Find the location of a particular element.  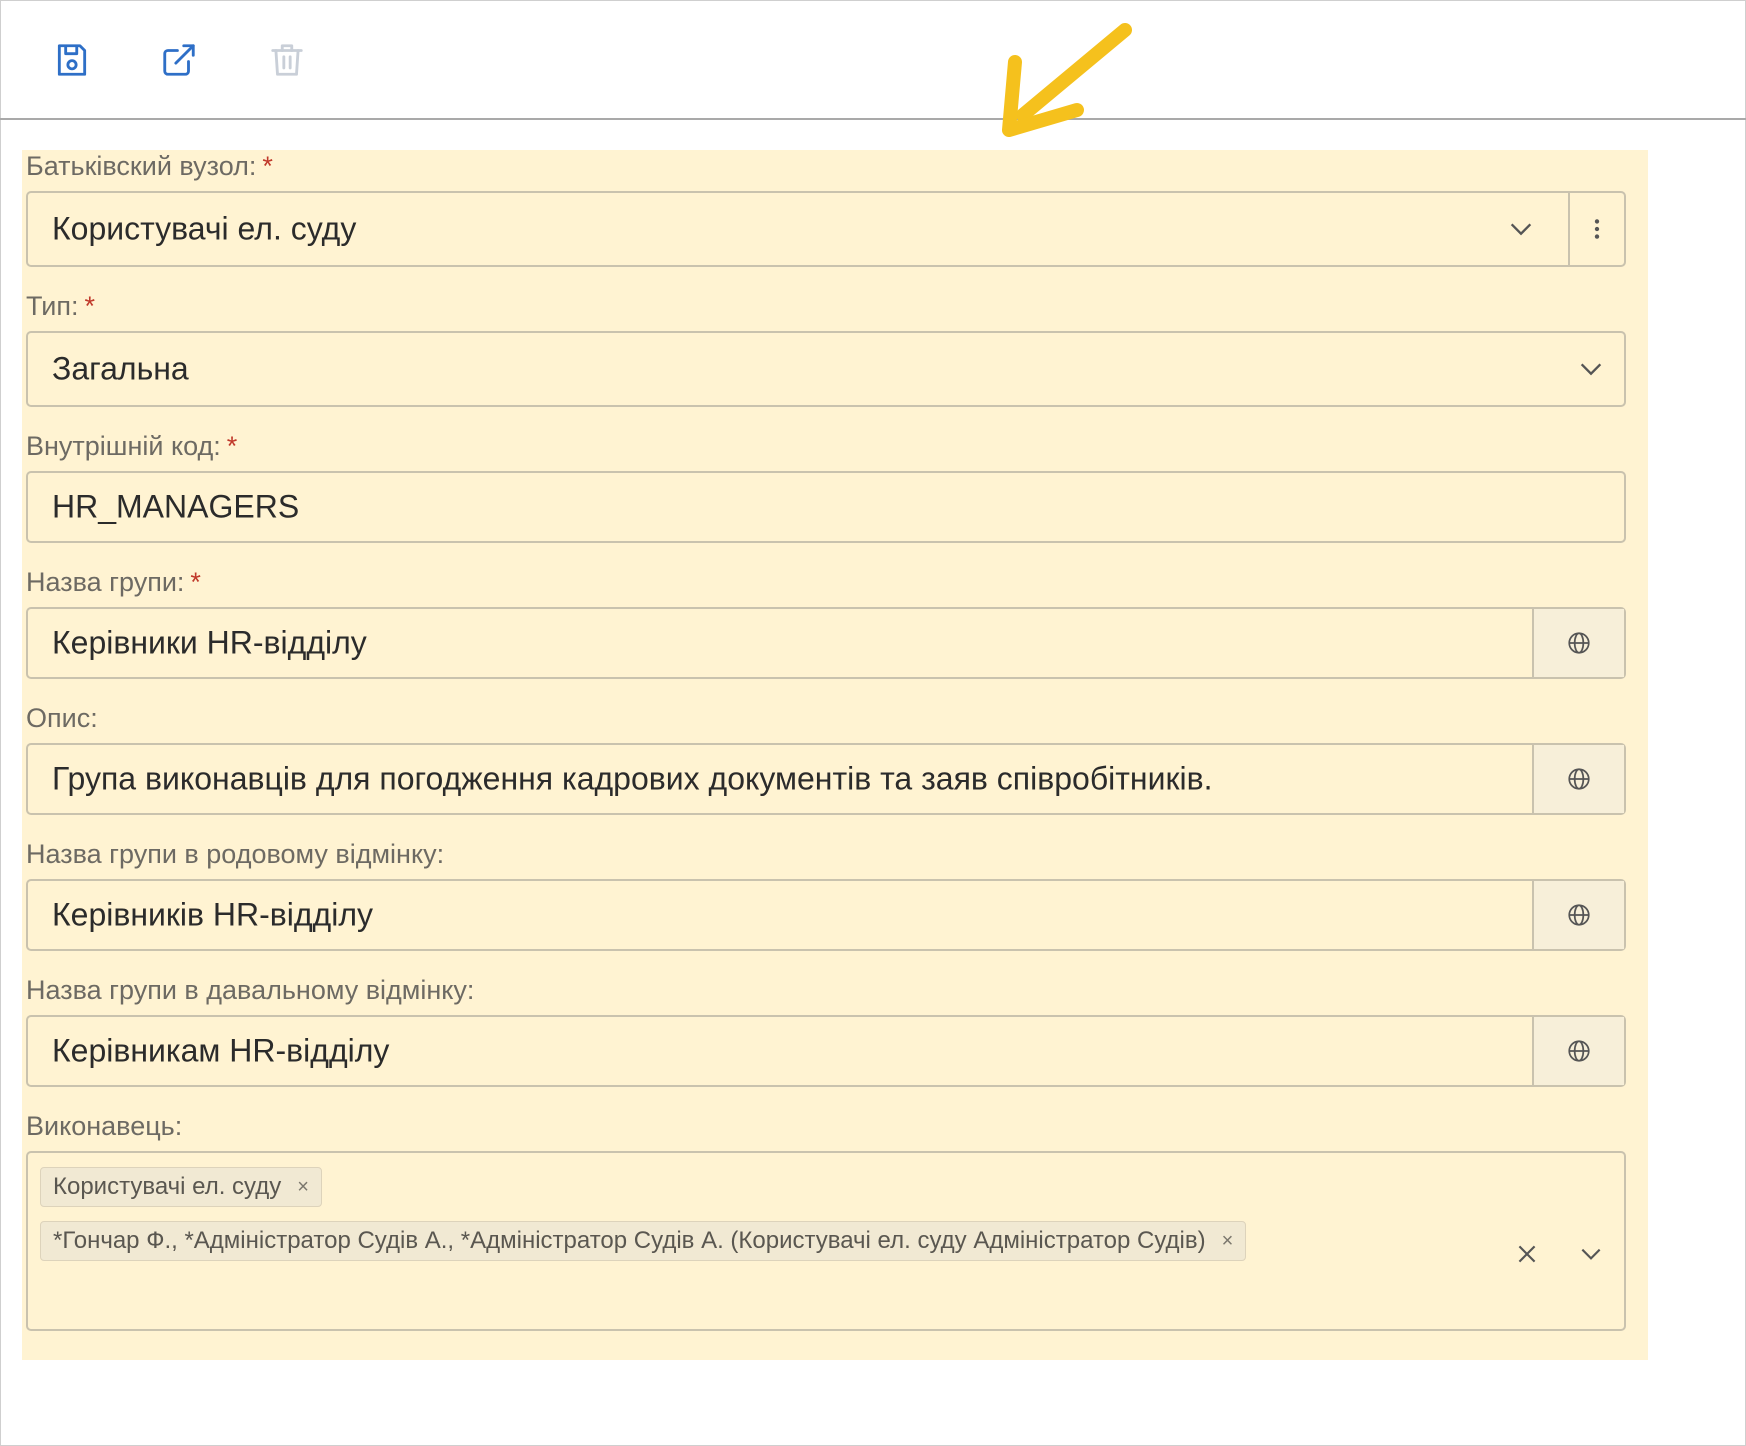

type-label: Тип: * is located at coordinates (61, 306).